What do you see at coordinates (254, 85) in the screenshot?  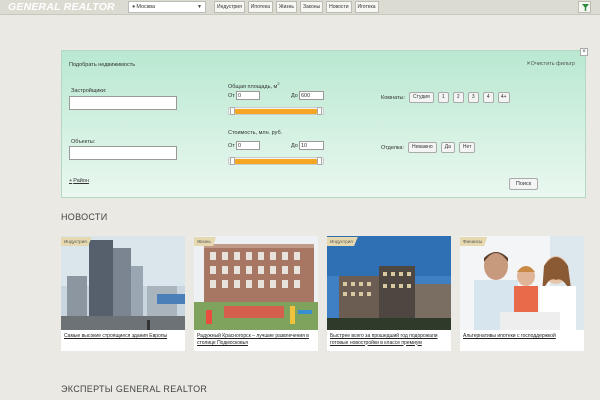 I see `area-label: Общая площадь, м2` at bounding box center [254, 85].